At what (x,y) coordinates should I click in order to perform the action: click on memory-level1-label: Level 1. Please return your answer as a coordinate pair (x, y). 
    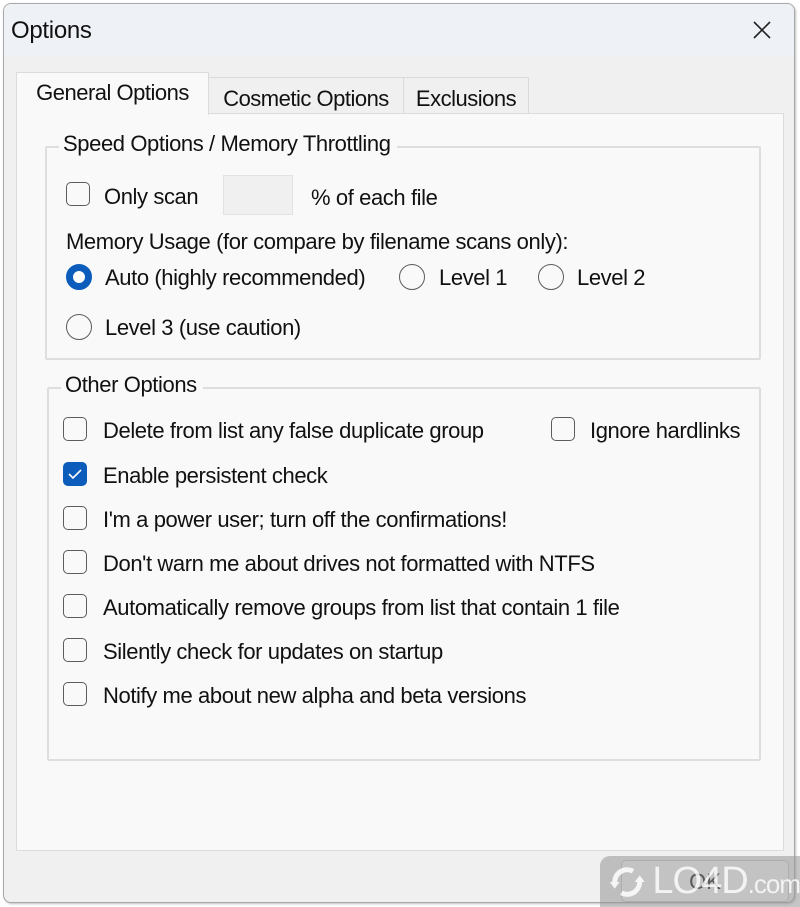
    Looking at the image, I should click on (473, 277).